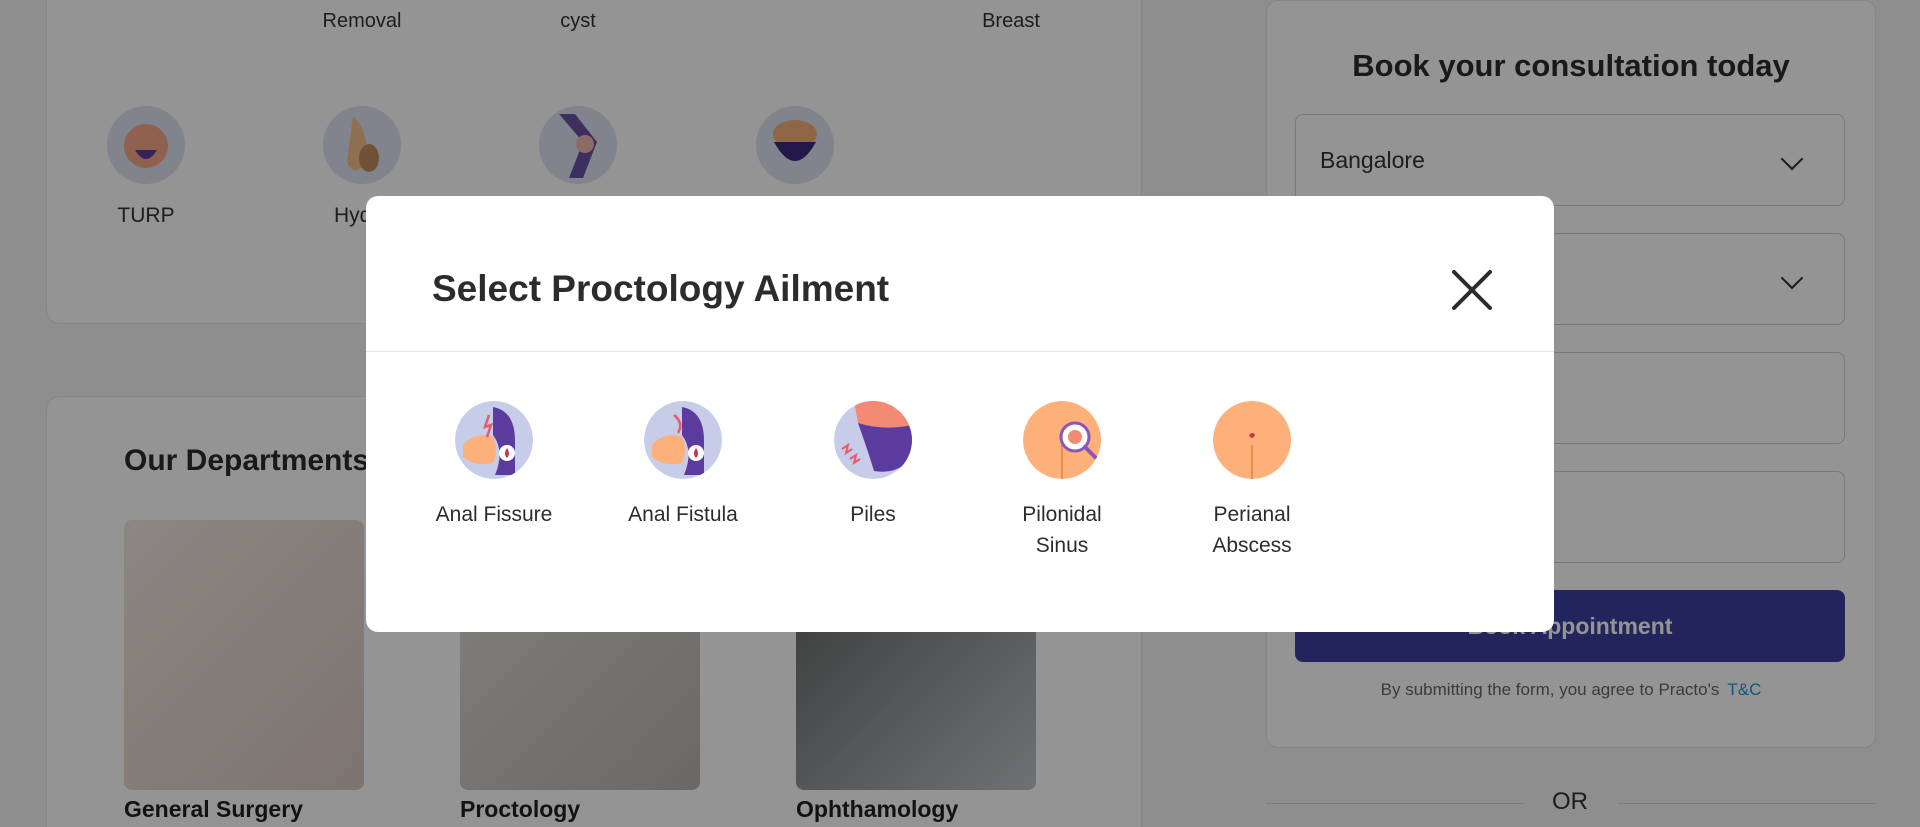 This screenshot has width=1920, height=827. What do you see at coordinates (873, 514) in the screenshot?
I see `ailment-name: Piles` at bounding box center [873, 514].